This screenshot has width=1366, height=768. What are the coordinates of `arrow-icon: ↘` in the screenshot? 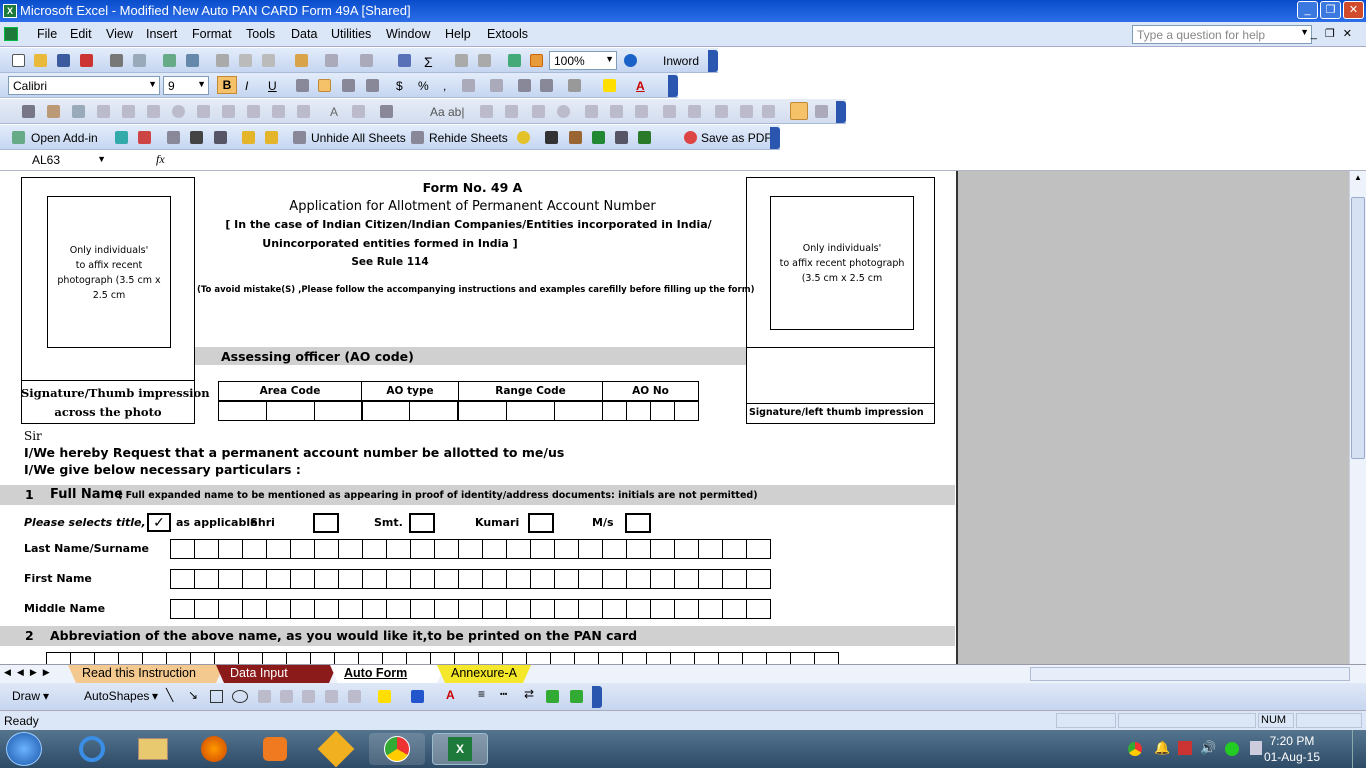 It's located at (193, 695).